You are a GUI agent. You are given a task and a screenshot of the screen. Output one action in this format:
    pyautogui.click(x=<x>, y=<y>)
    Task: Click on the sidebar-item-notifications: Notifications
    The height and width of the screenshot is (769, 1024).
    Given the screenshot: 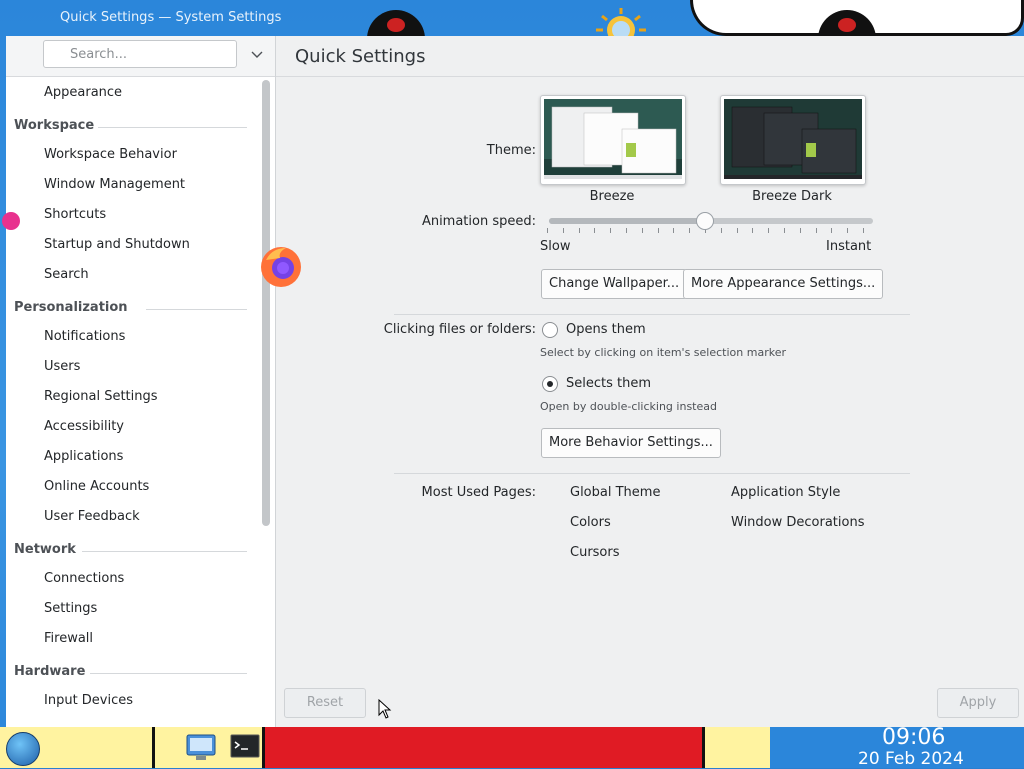 What is the action you would take?
    pyautogui.click(x=84, y=339)
    